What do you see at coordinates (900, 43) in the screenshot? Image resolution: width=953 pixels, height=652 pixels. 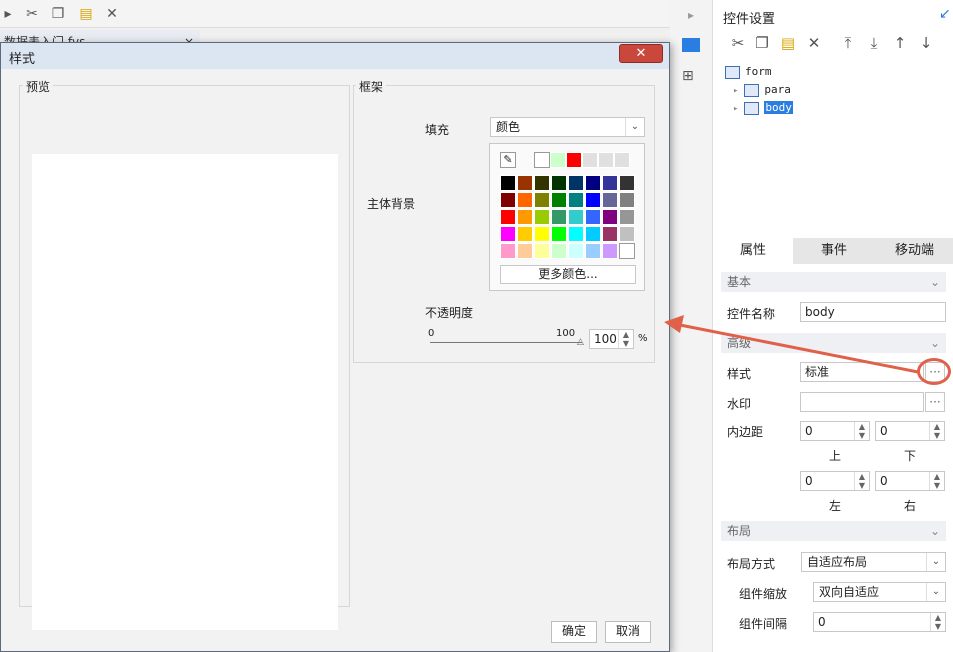 I see `move-up-icon: ↑` at bounding box center [900, 43].